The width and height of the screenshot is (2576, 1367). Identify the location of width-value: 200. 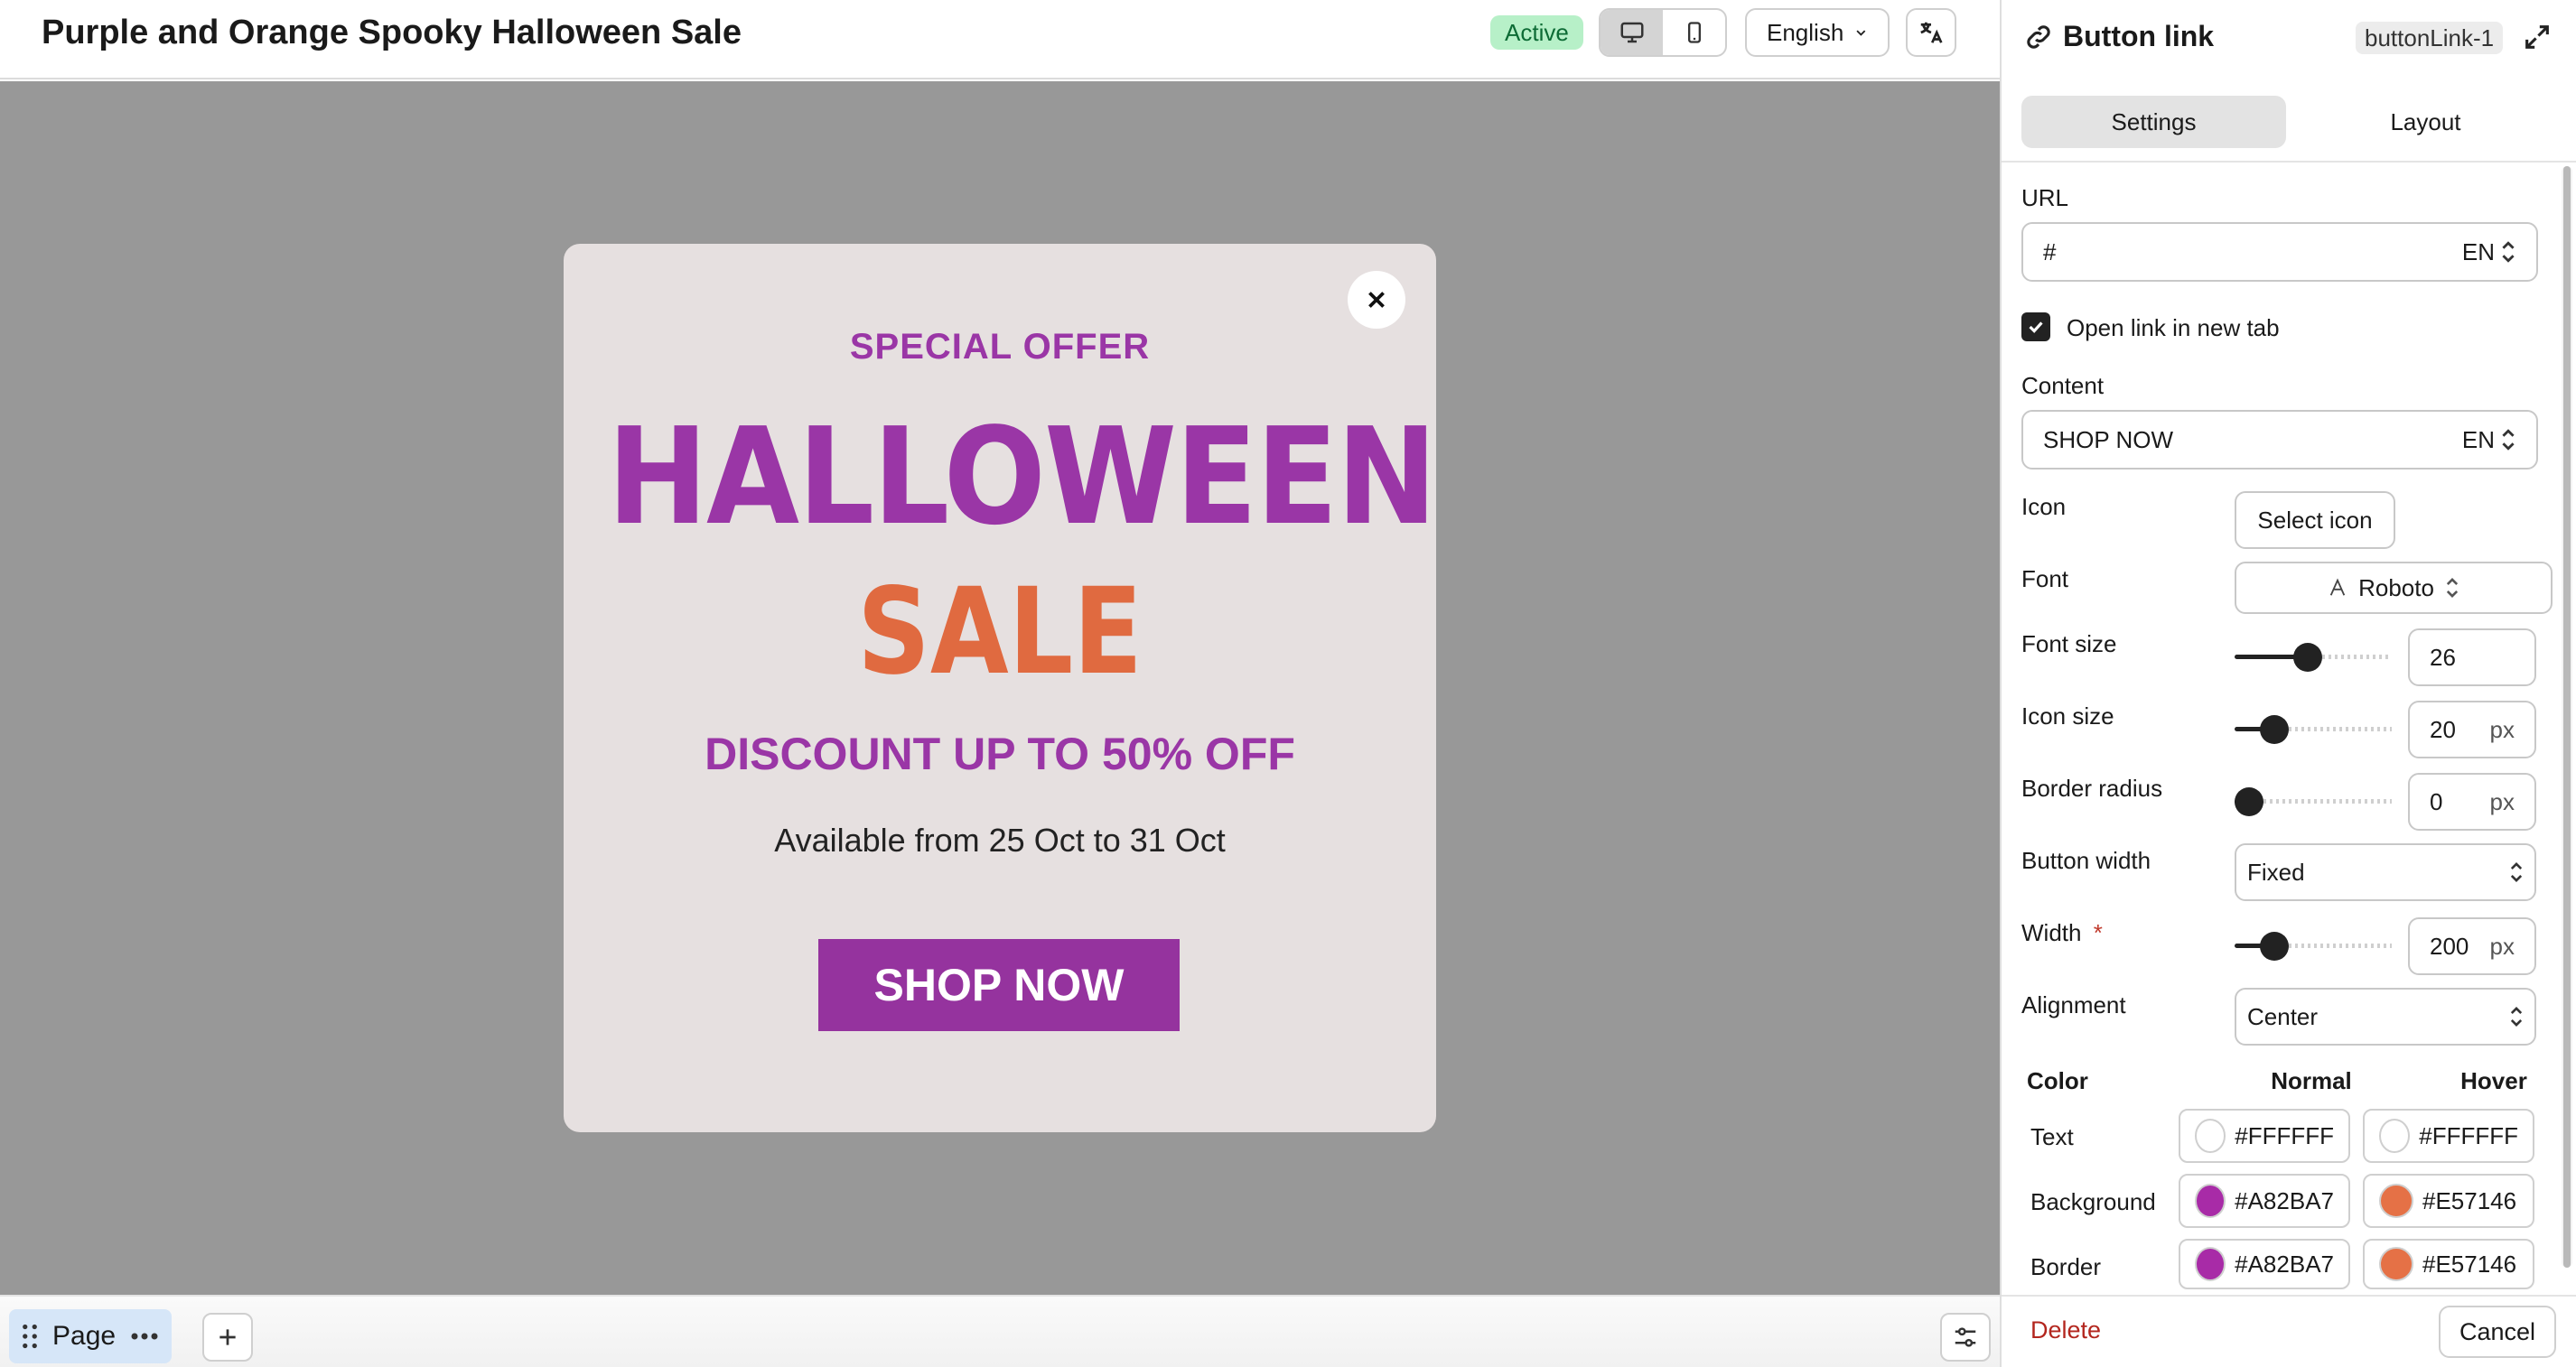
(2449, 946).